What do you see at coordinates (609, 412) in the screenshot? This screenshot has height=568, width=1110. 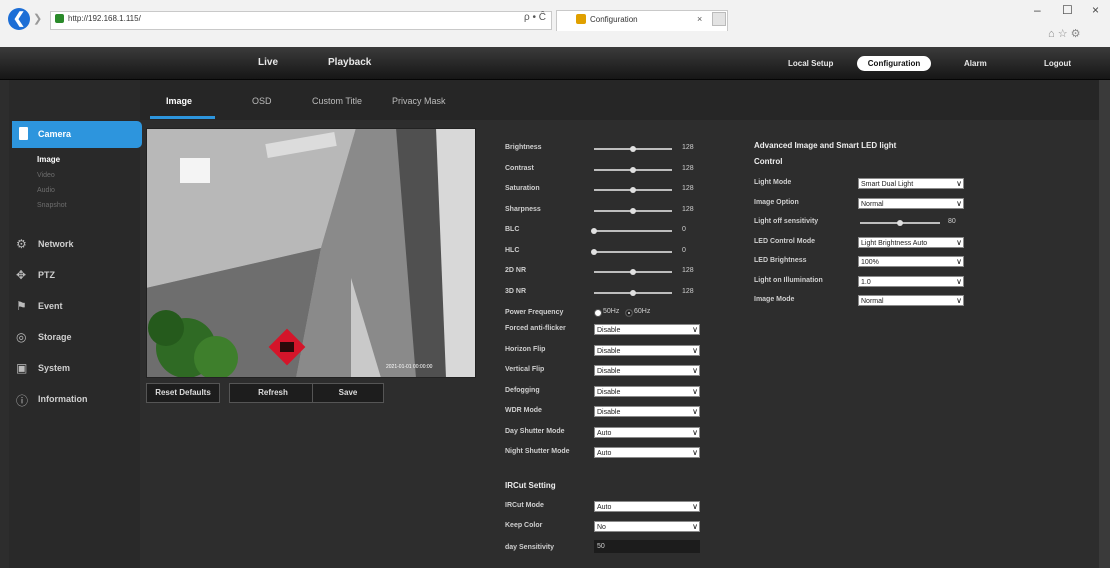 I see `left-field-4-value: Disable` at bounding box center [609, 412].